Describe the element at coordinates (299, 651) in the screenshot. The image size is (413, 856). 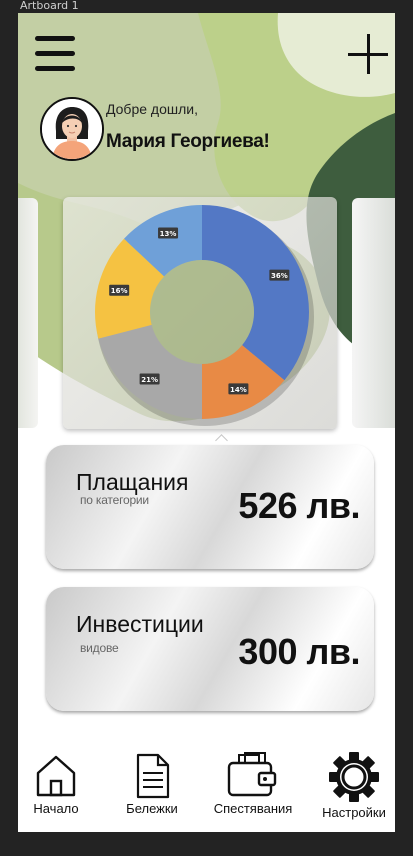
I see `investments-amount: 300 лв.` at that location.